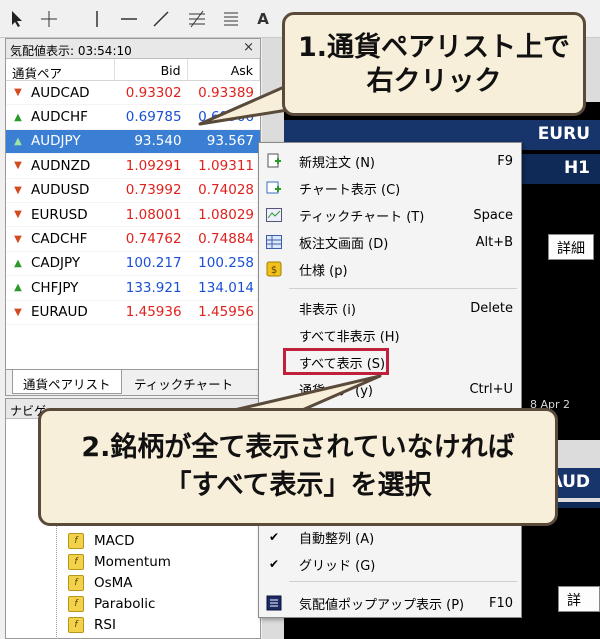 The width and height of the screenshot is (600, 639). I want to click on instruction-callout-step1: 1.通貨ペアリスト上で 右クリック, so click(434, 64).